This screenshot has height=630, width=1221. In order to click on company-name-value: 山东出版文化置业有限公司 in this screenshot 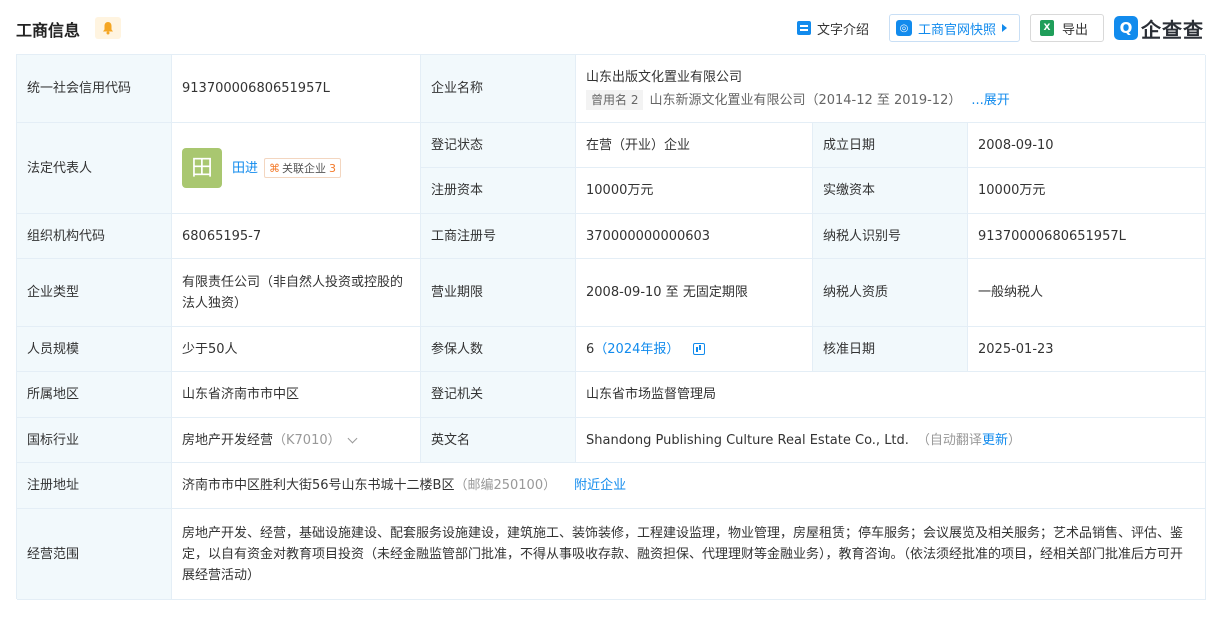, I will do `click(664, 77)`.